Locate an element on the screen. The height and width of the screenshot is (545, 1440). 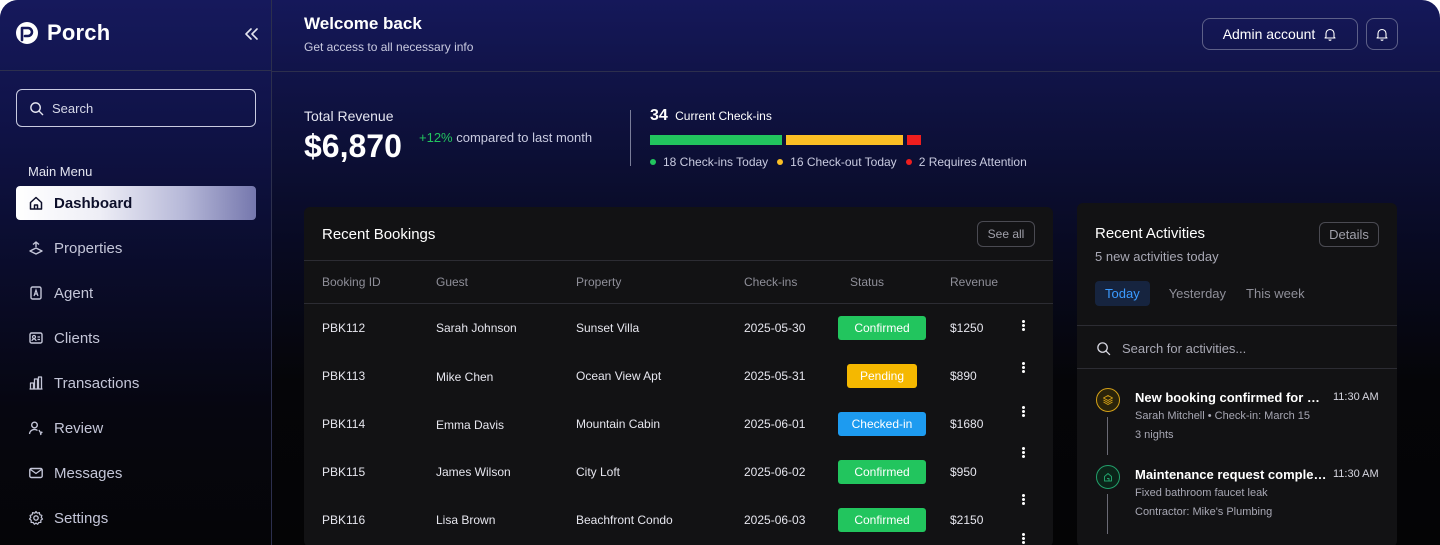
status-badge: Confirmed is located at coordinates (882, 520).